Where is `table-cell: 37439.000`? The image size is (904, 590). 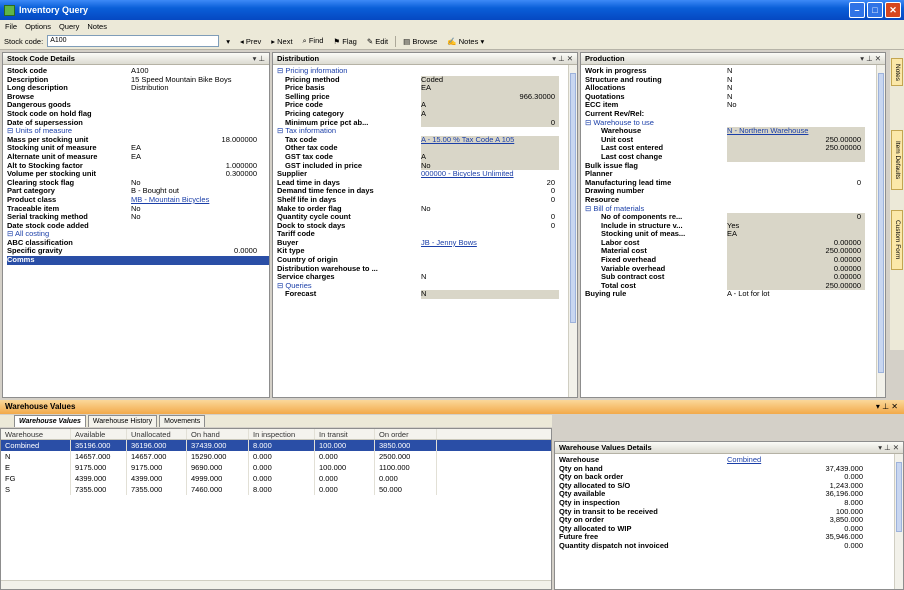
table-cell: 37439.000 is located at coordinates (218, 445).